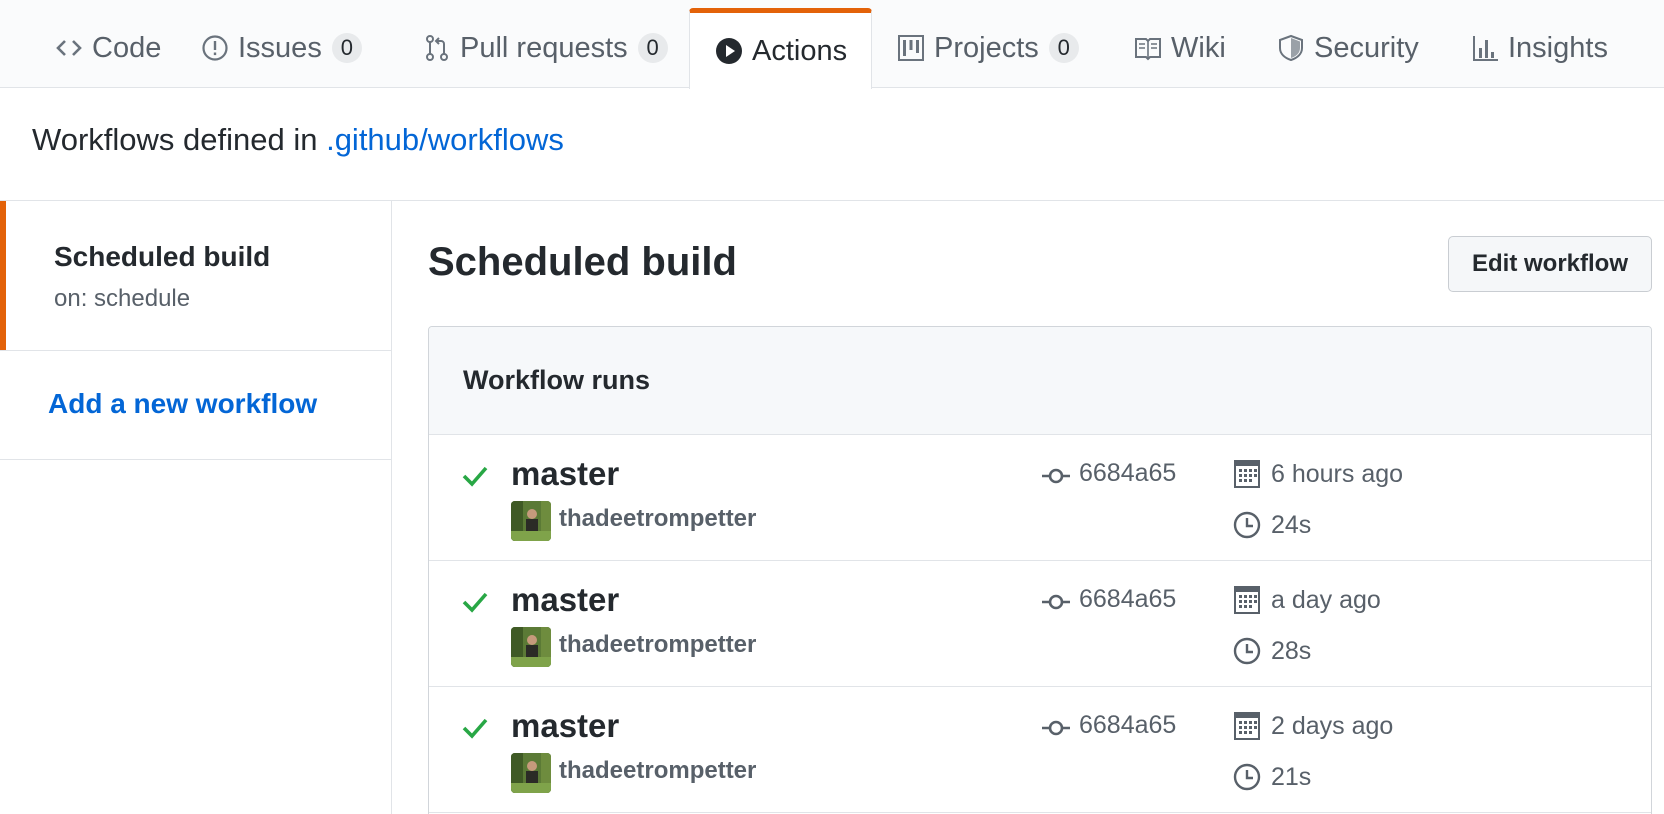 This screenshot has height=814, width=1664. I want to click on tab-label: Insights, so click(1558, 47).